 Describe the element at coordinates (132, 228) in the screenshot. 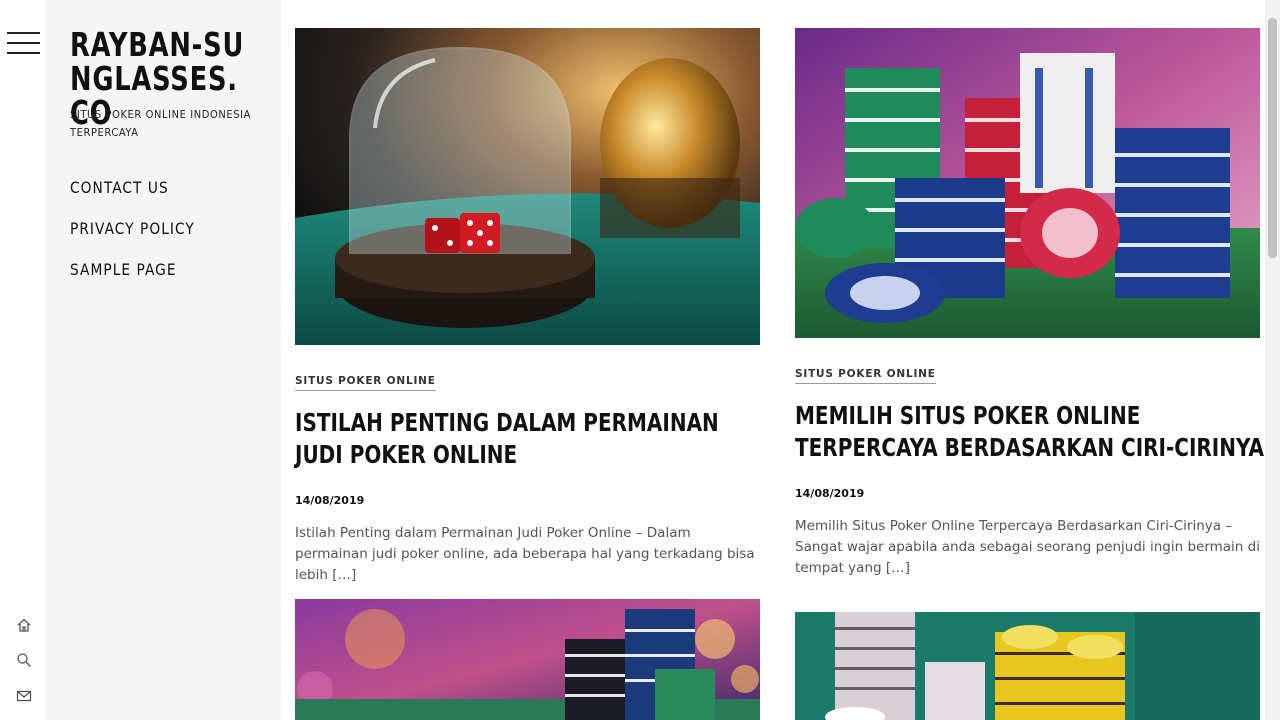

I see `menu-item-privacy-policy: PRIVACY POLICY` at that location.